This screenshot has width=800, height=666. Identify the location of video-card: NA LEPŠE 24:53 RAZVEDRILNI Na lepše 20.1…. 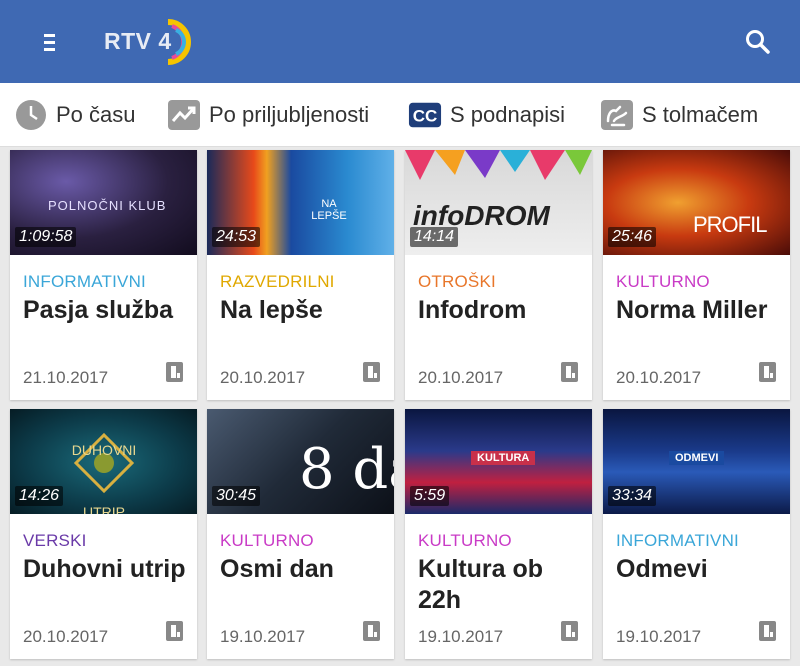
(300, 275).